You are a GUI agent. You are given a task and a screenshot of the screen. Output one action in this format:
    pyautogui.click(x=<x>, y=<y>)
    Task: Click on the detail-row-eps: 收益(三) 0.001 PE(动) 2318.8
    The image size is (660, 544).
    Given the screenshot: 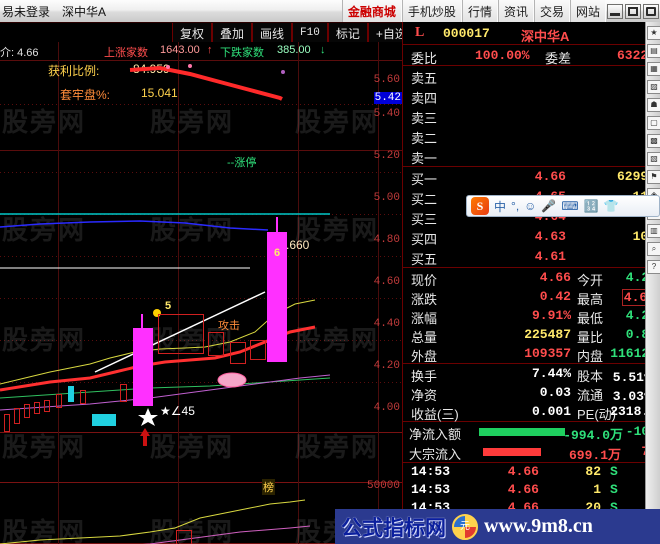 What is the action you would take?
    pyautogui.click(x=531, y=412)
    